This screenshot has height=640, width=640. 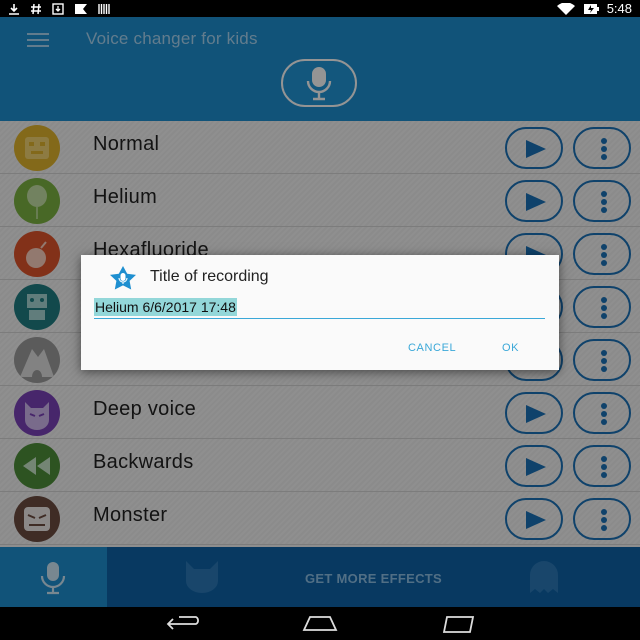 I want to click on ok-button: OK, so click(x=510, y=348).